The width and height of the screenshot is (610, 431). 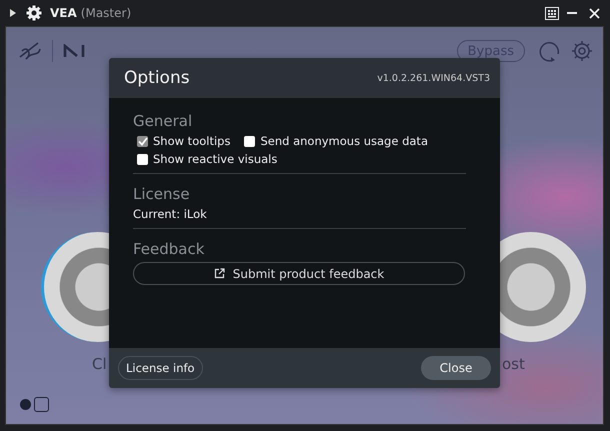 I want to click on ni-logo-icon, so click(x=74, y=51).